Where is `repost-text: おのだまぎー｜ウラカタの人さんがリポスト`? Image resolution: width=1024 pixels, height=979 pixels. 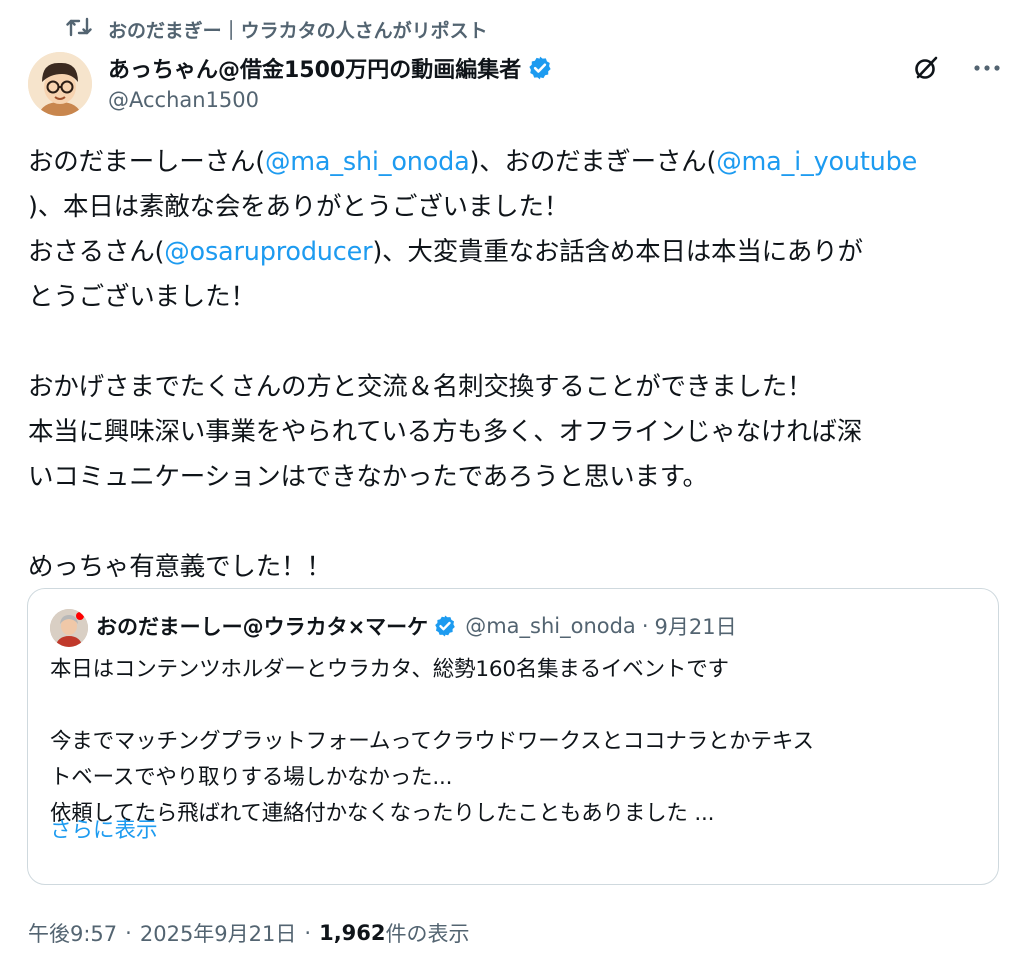 repost-text: おのだまぎー｜ウラカタの人さんがリポスト is located at coordinates (298, 30).